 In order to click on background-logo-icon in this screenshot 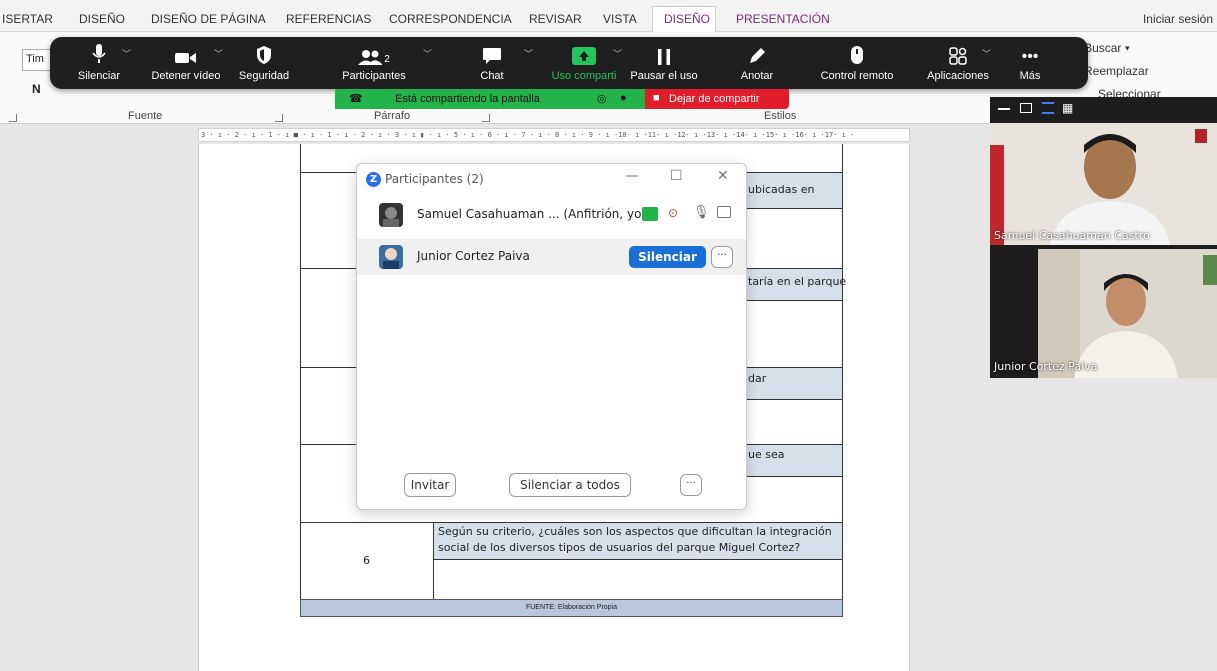, I will do `click(1201, 136)`.